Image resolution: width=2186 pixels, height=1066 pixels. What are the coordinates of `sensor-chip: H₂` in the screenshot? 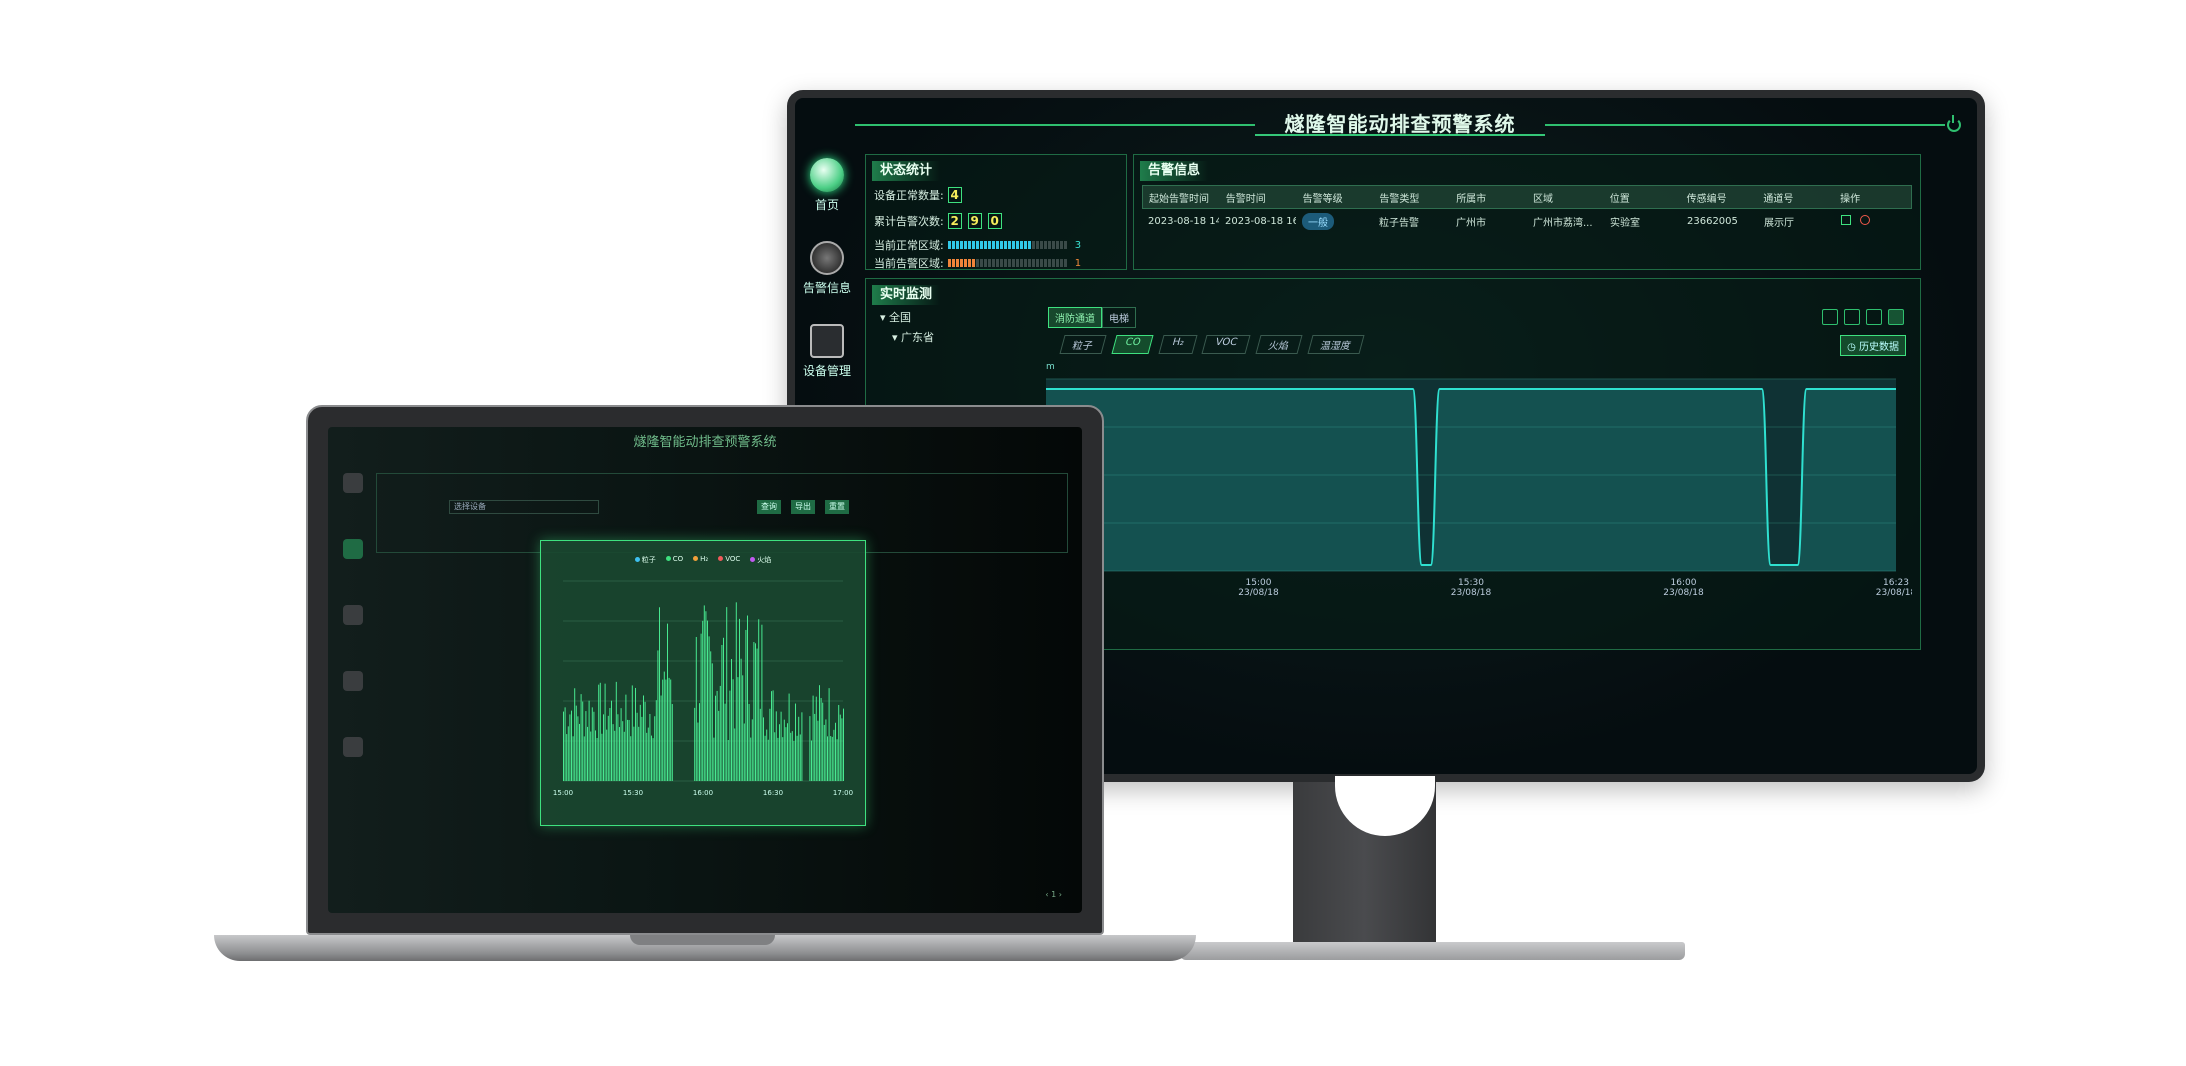 It's located at (1177, 344).